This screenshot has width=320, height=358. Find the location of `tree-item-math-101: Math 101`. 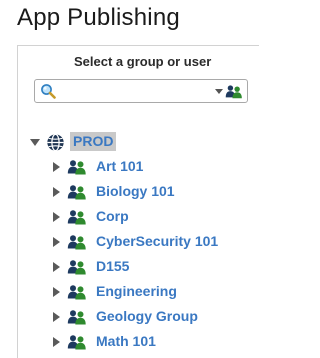

tree-item-math-101: Math 101 is located at coordinates (153, 342).